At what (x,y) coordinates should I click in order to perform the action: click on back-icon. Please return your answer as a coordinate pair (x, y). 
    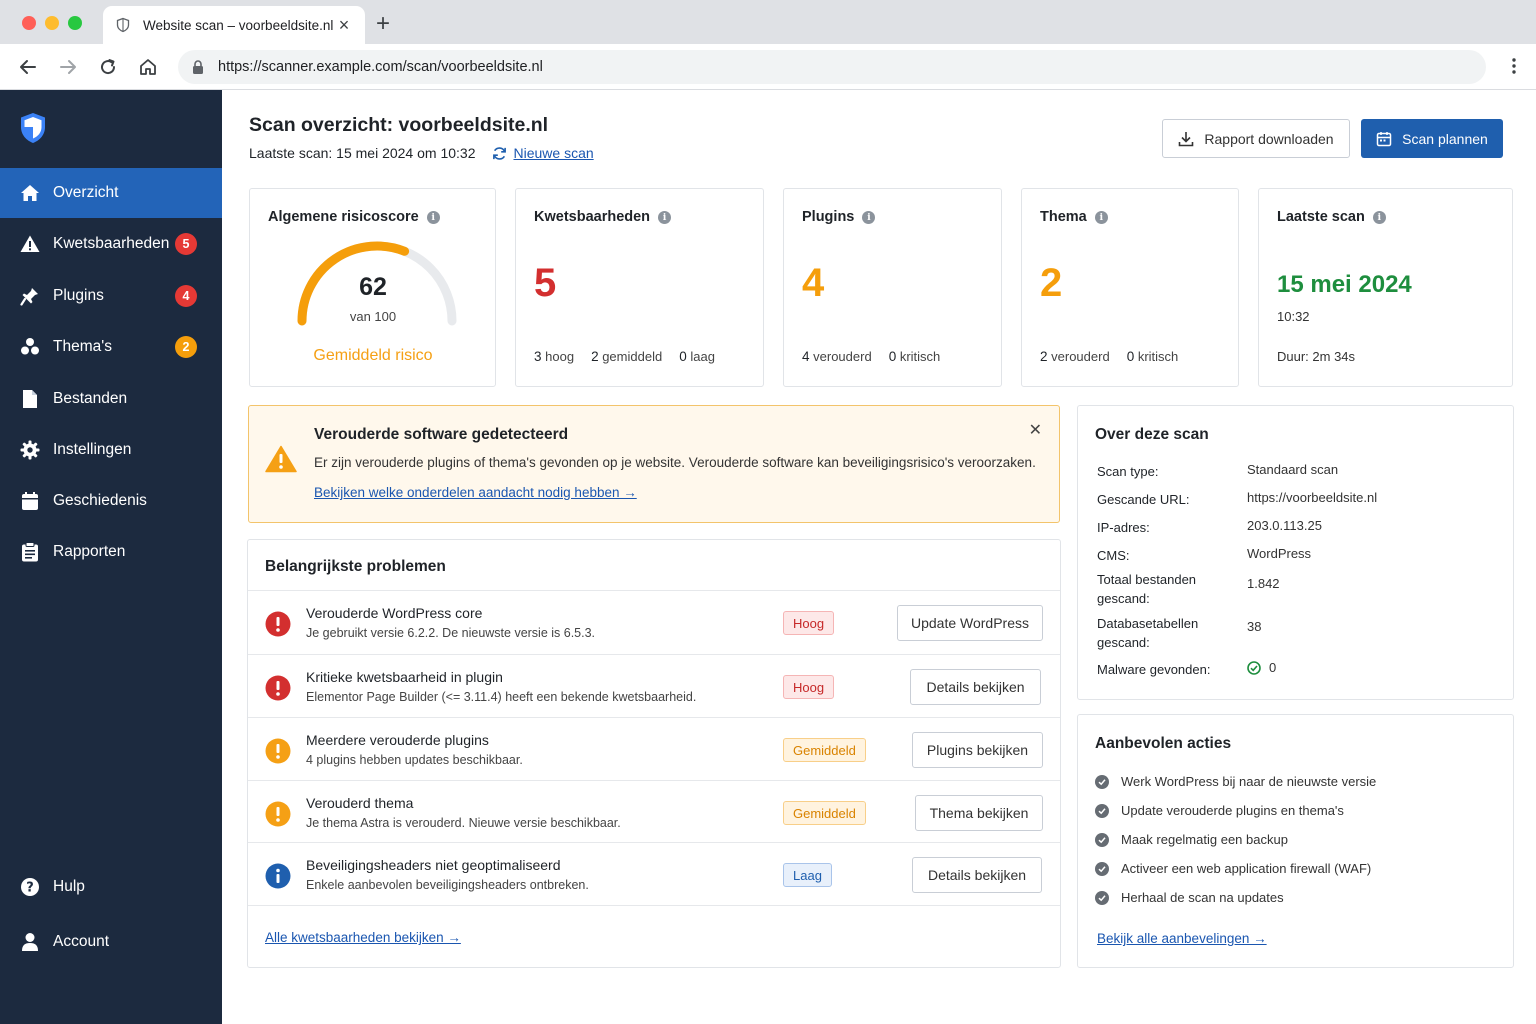
    Looking at the image, I should click on (28, 67).